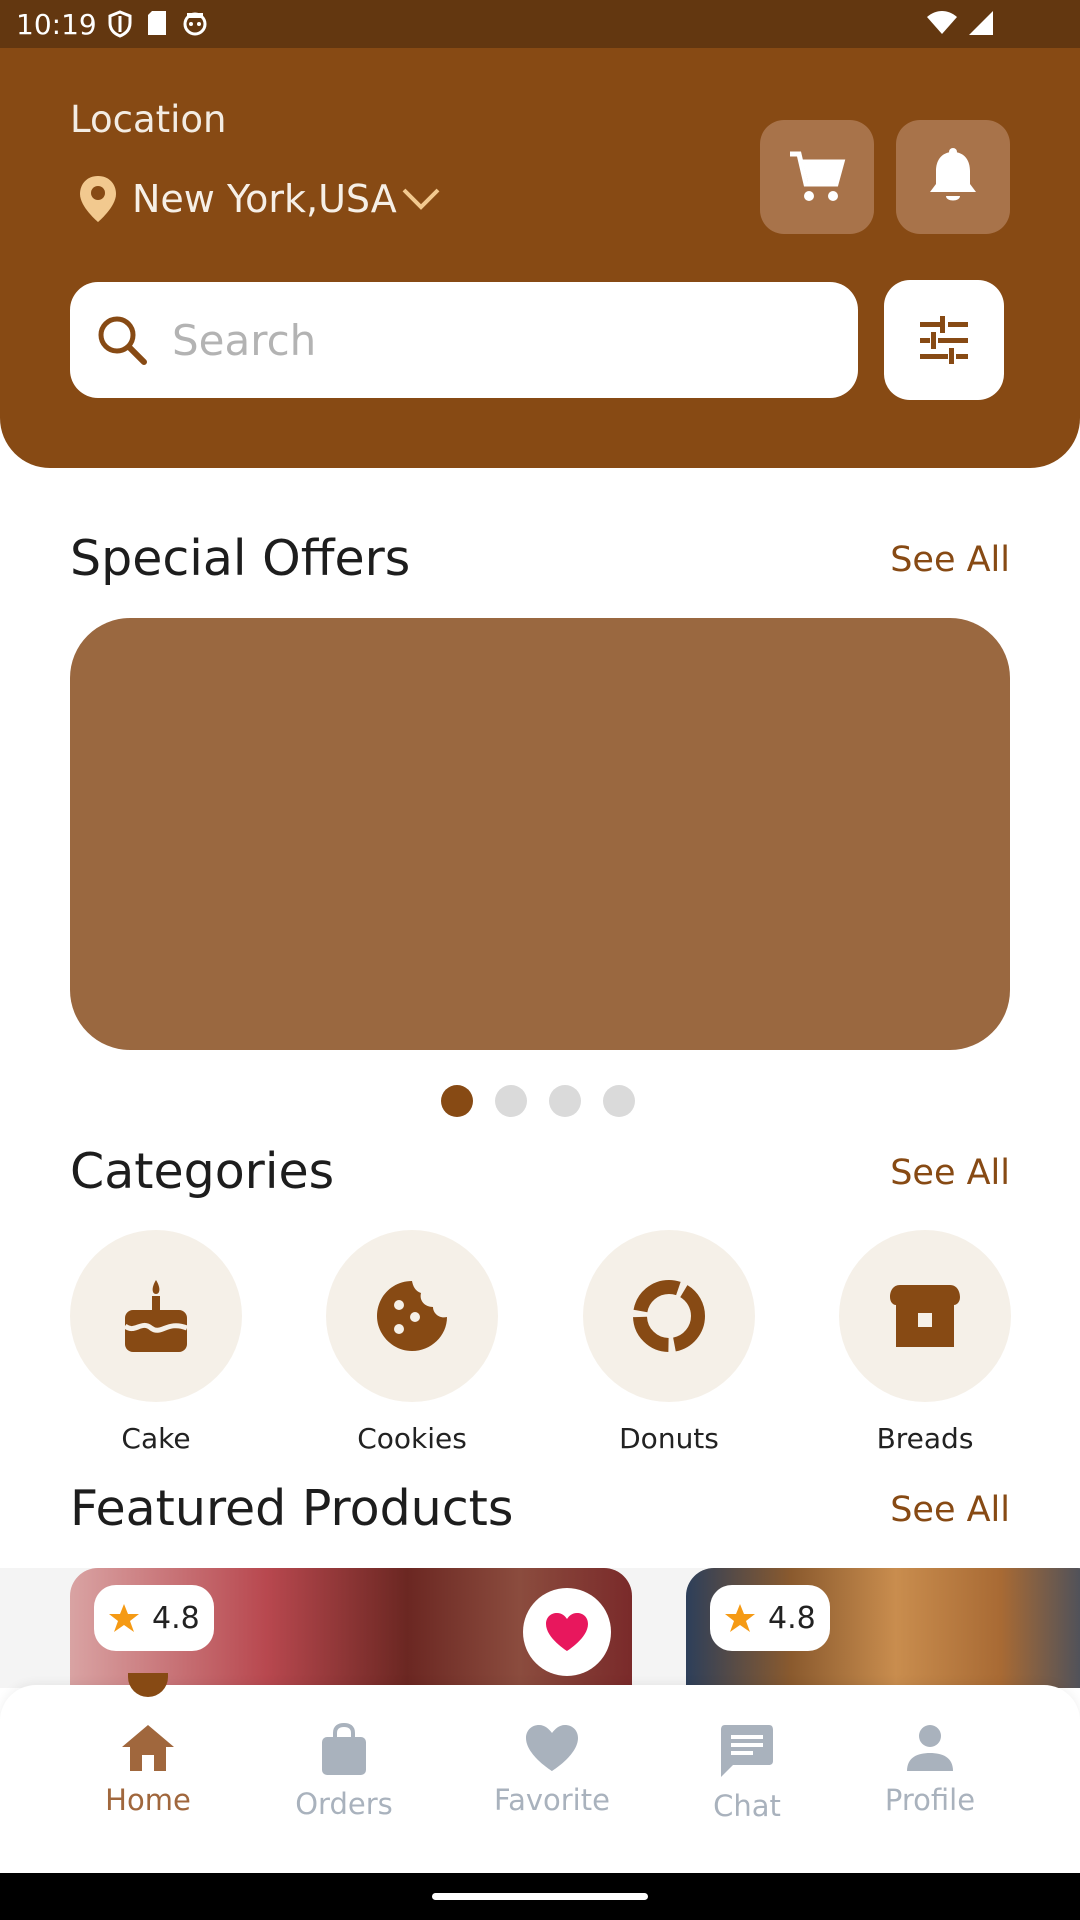 The image size is (1080, 1920). I want to click on nav-orders: Orders, so click(344, 1772).